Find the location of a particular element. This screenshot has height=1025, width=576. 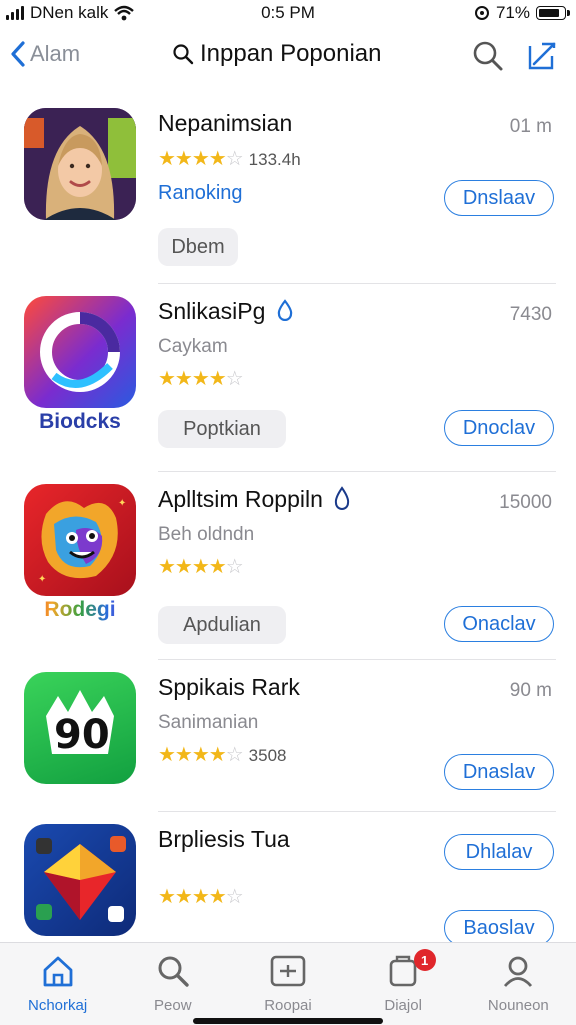

svg-text: 90 is located at coordinates (82, 735).